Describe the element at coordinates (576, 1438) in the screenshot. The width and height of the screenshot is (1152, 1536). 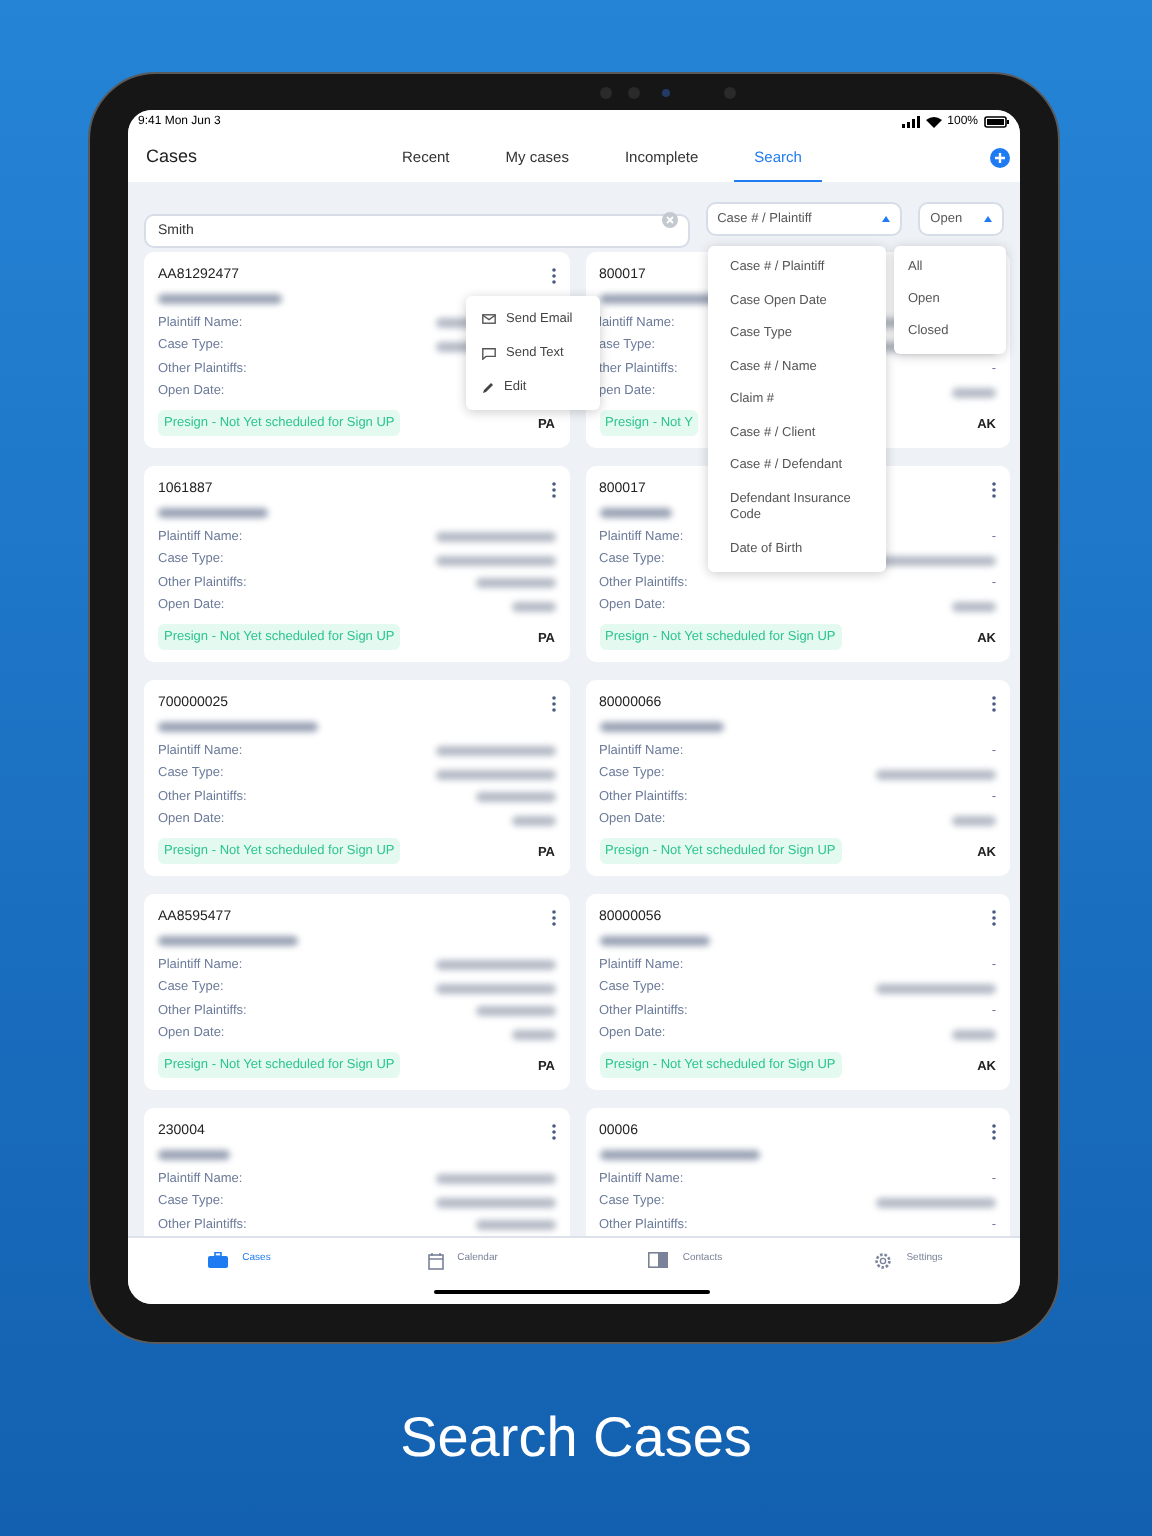
I see `caption-heading: Search Cases` at that location.